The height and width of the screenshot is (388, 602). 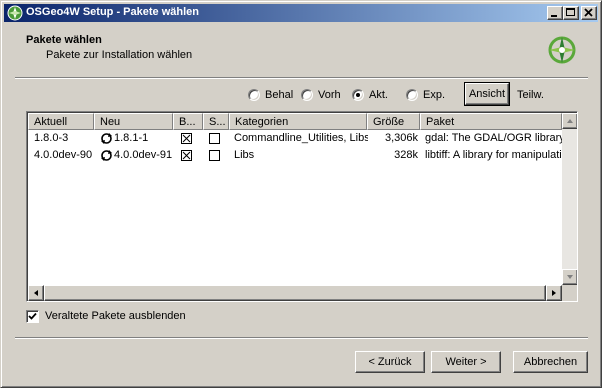 What do you see at coordinates (51, 138) in the screenshot?
I see `cell-current: 1.8.0-3` at bounding box center [51, 138].